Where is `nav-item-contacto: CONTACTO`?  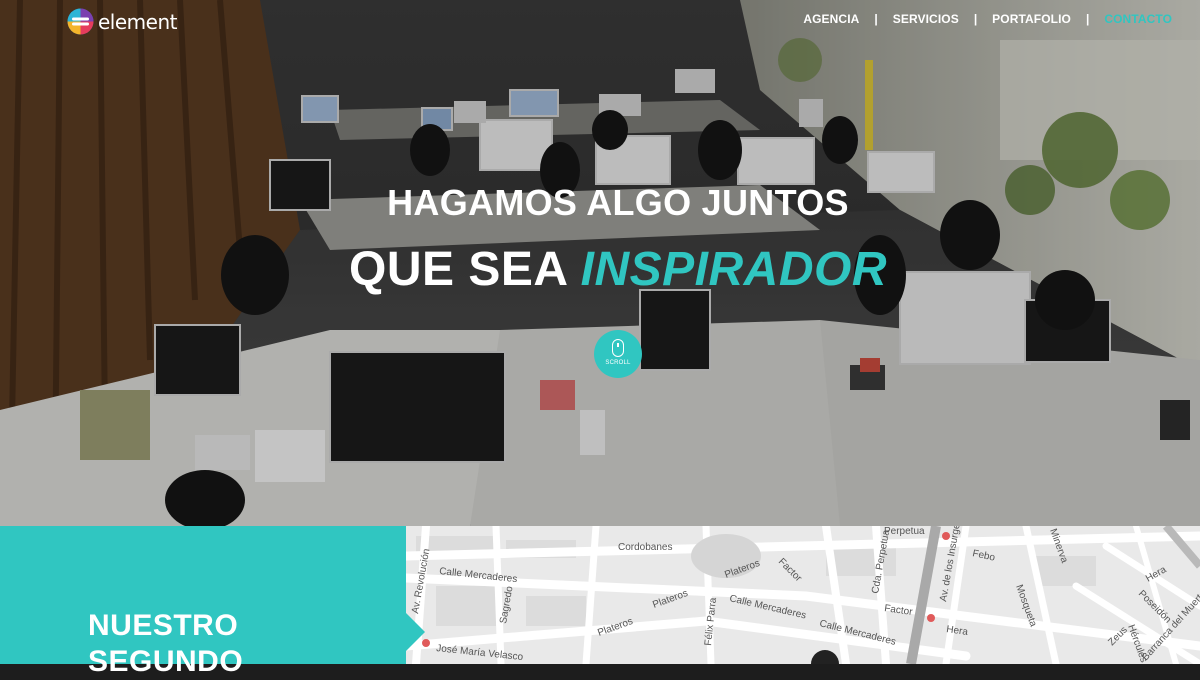
nav-item-contacto: CONTACTO is located at coordinates (1138, 19).